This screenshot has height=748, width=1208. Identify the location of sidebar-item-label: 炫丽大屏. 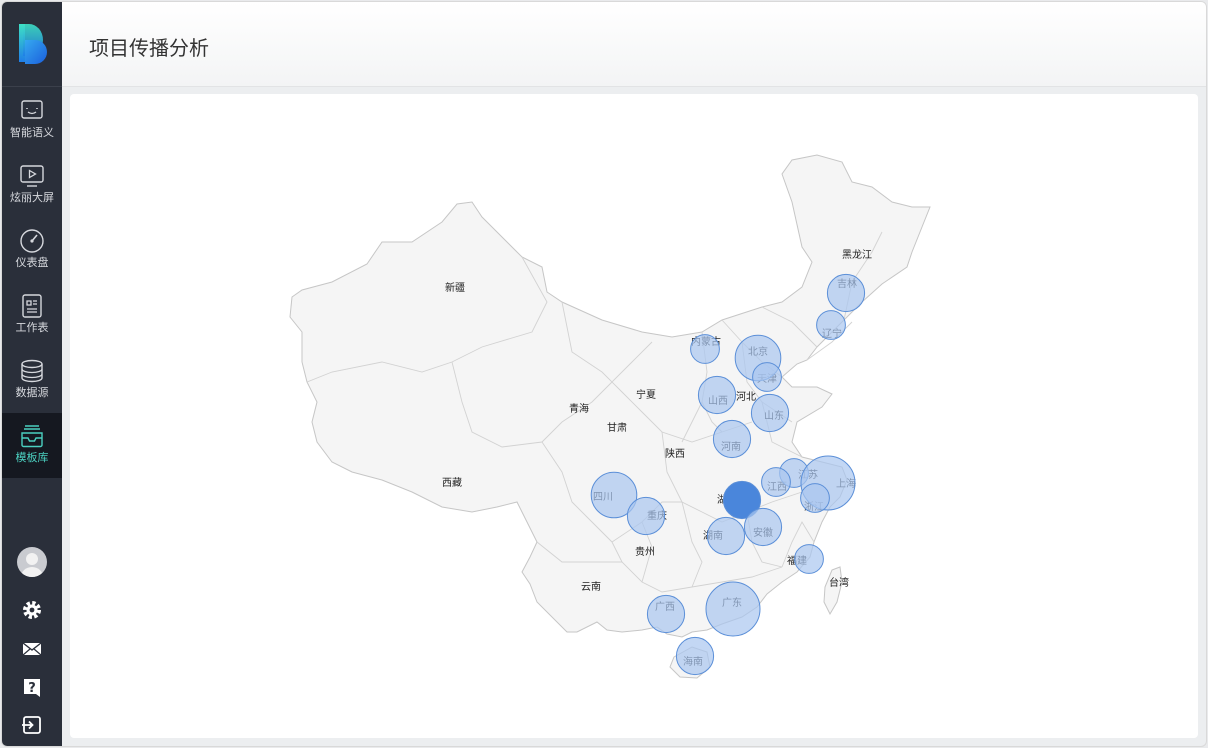
(32, 197).